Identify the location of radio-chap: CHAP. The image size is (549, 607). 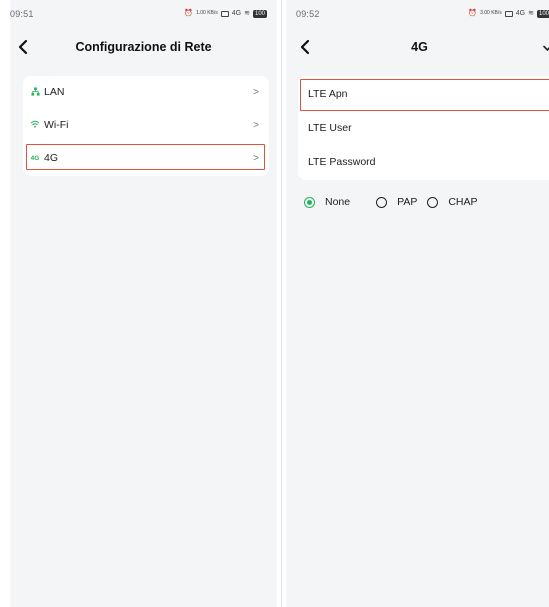
(452, 202).